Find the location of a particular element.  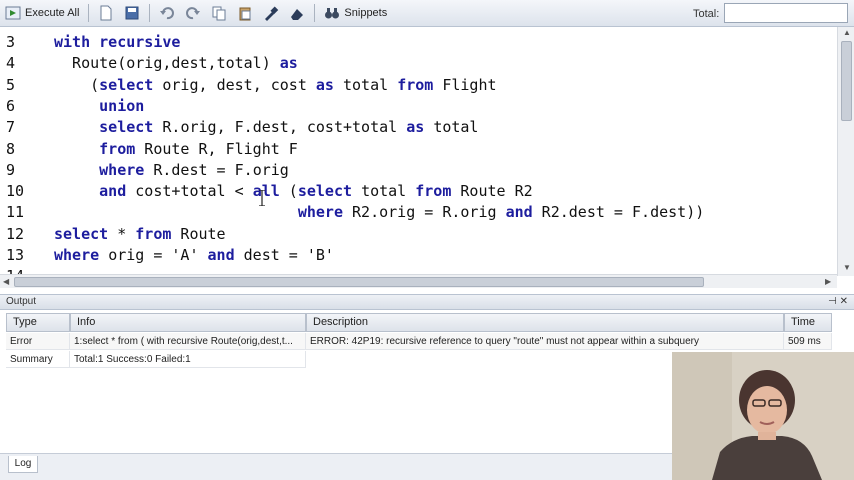

new-document-icon is located at coordinates (106, 13).